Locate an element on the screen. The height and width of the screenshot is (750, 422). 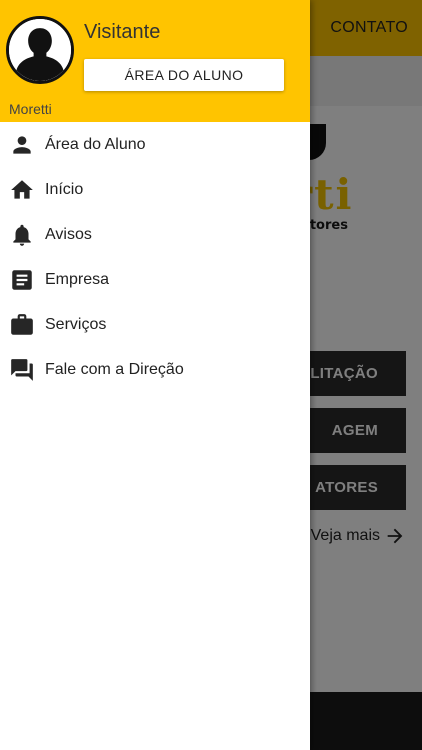
user-name: Visitante is located at coordinates (122, 32).